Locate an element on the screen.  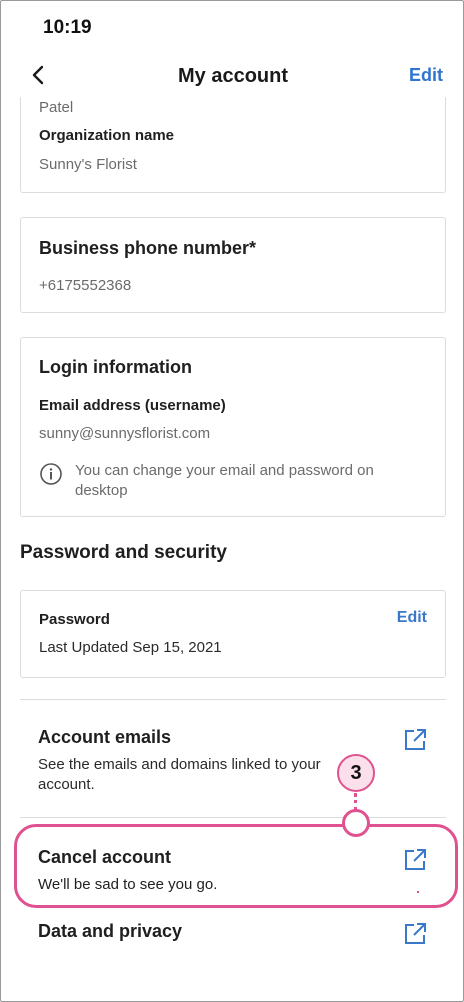
last-name-value: Patel is located at coordinates (56, 107).